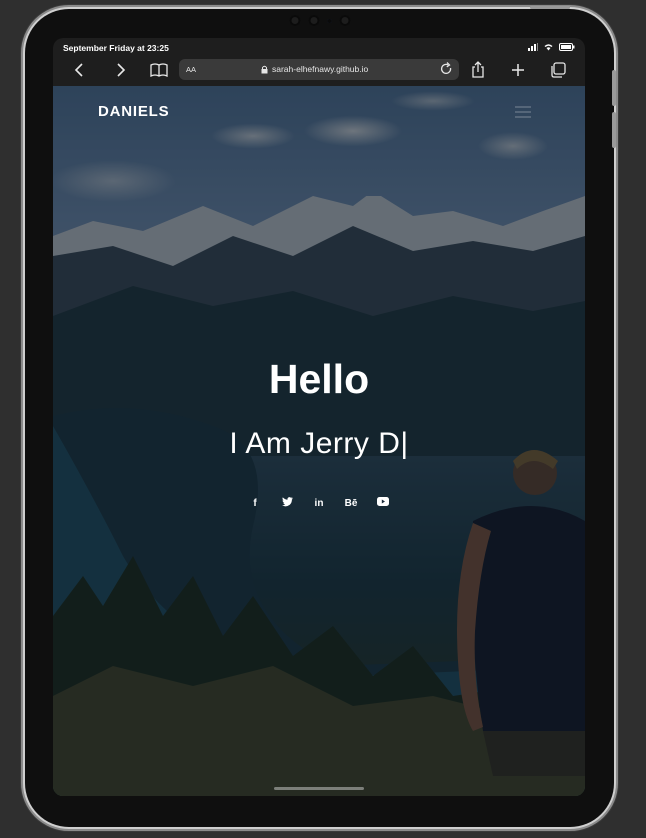 Image resolution: width=646 pixels, height=838 pixels. I want to click on browser-toolbar: AA sarah-elhefnawy.github.io, so click(319, 71).